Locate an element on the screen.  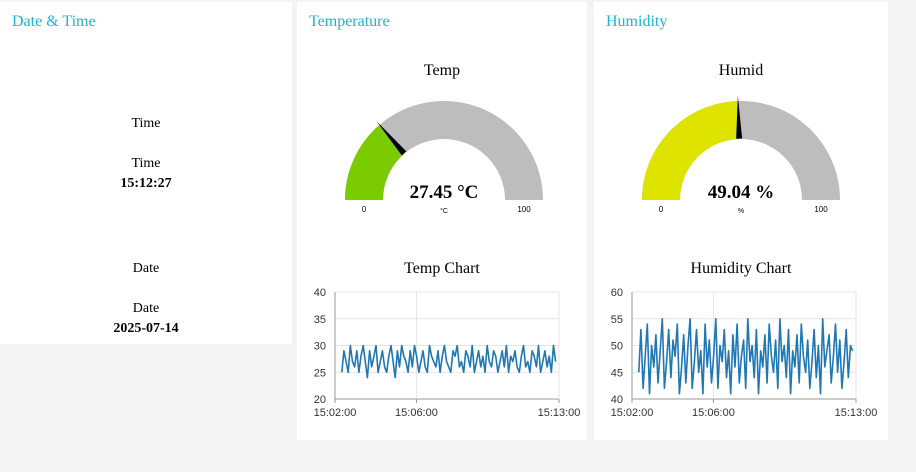
temp-gauge-value: 27.45 °C is located at coordinates (444, 192).